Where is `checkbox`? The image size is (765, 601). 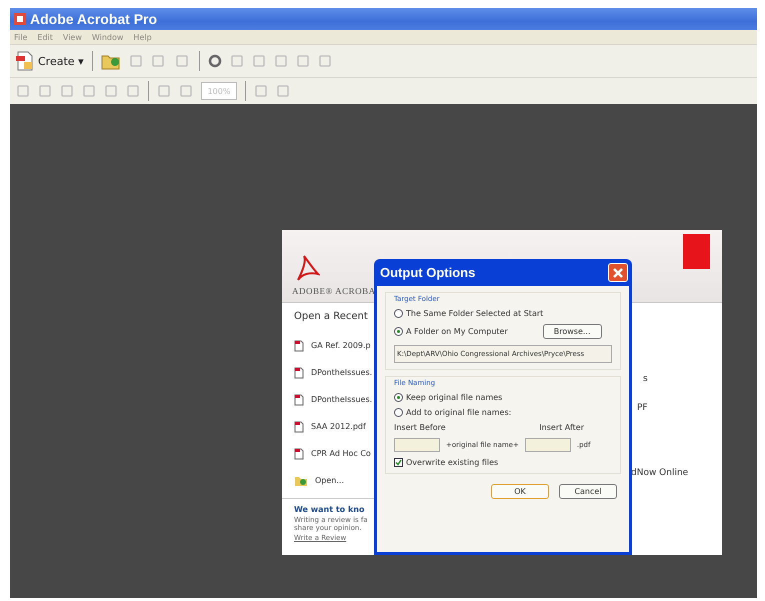
checkbox is located at coordinates (398, 462).